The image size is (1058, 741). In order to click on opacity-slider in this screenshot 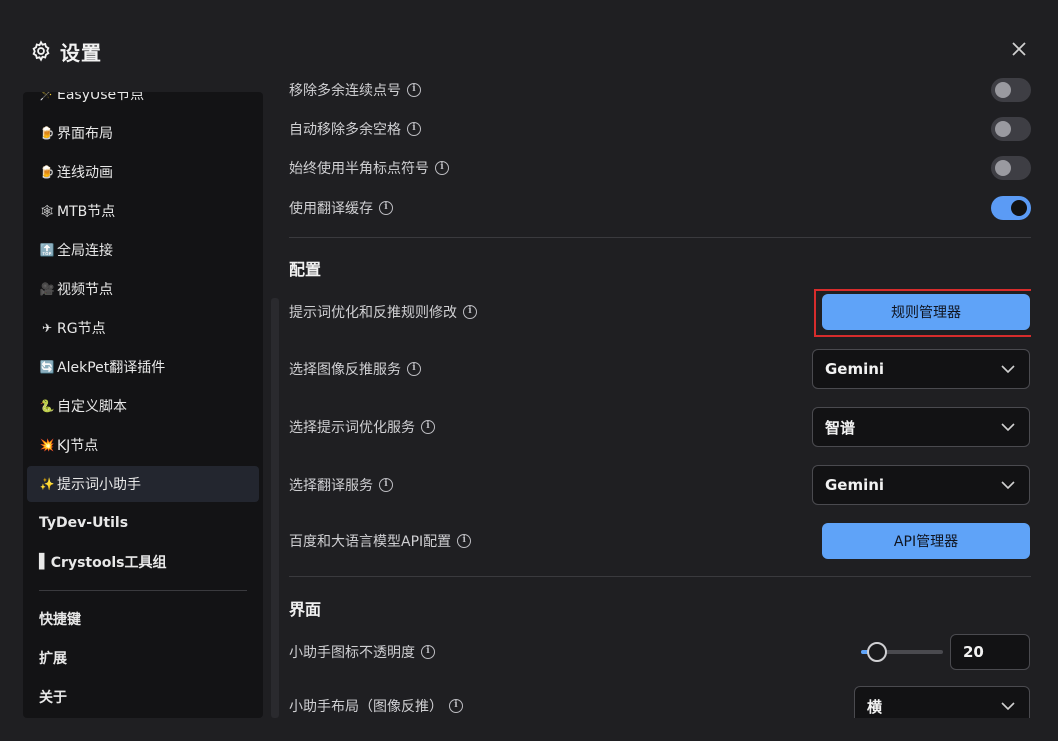, I will do `click(902, 652)`.